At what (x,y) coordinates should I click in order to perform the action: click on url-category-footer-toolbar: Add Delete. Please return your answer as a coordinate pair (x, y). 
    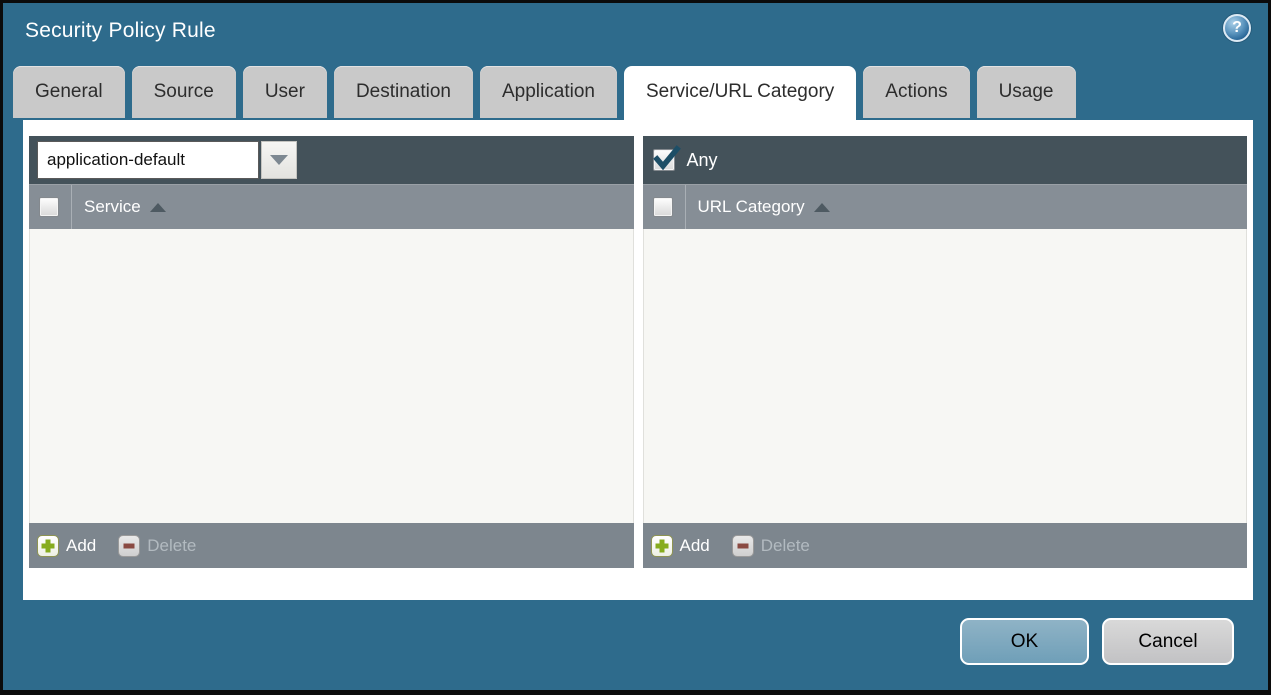
    Looking at the image, I should click on (944, 545).